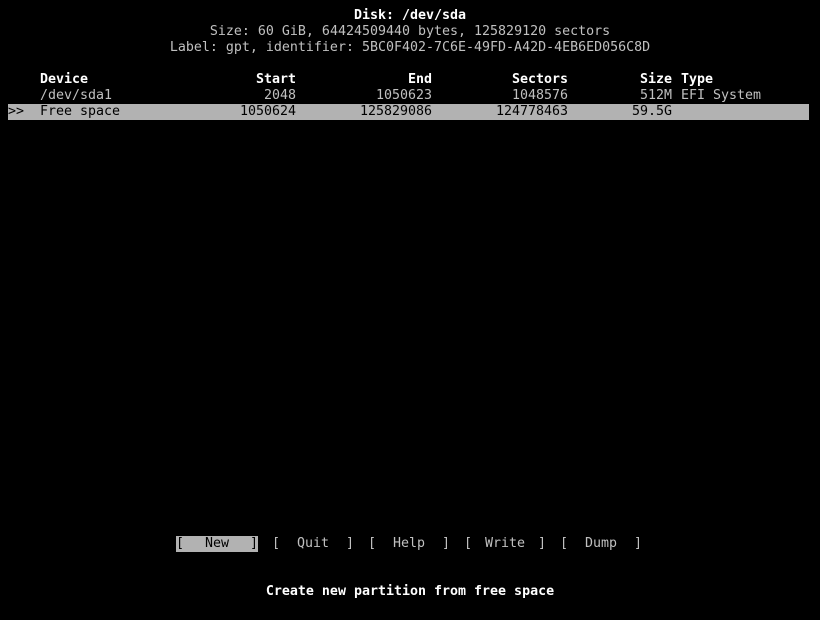 The height and width of the screenshot is (620, 820). I want to click on quit-button: [ Quit ], so click(313, 544).